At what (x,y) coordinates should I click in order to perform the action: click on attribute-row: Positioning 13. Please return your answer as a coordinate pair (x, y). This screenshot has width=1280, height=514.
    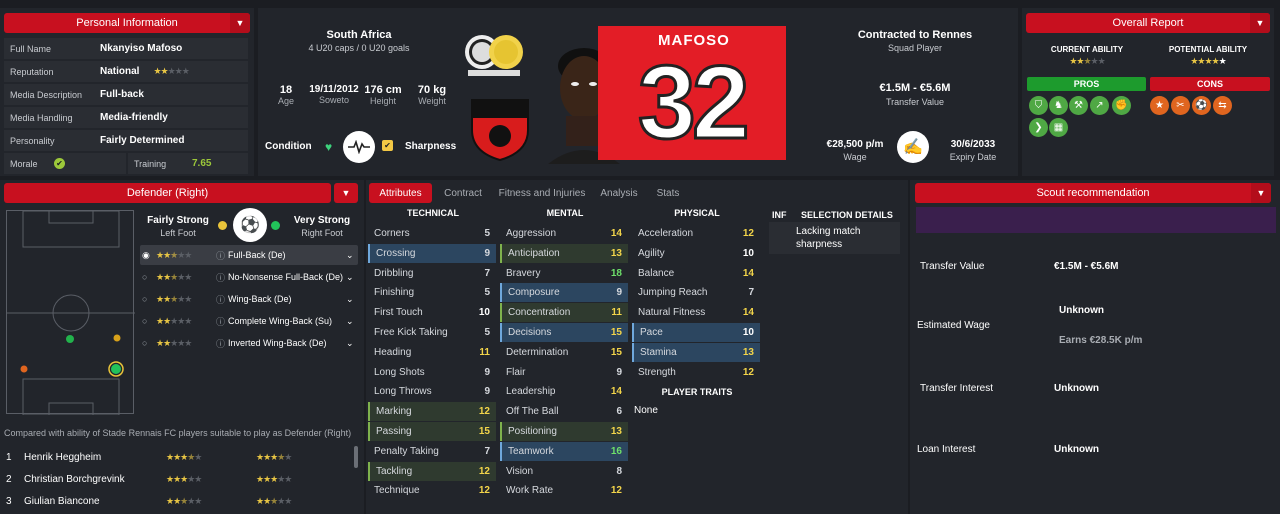
    Looking at the image, I should click on (564, 431).